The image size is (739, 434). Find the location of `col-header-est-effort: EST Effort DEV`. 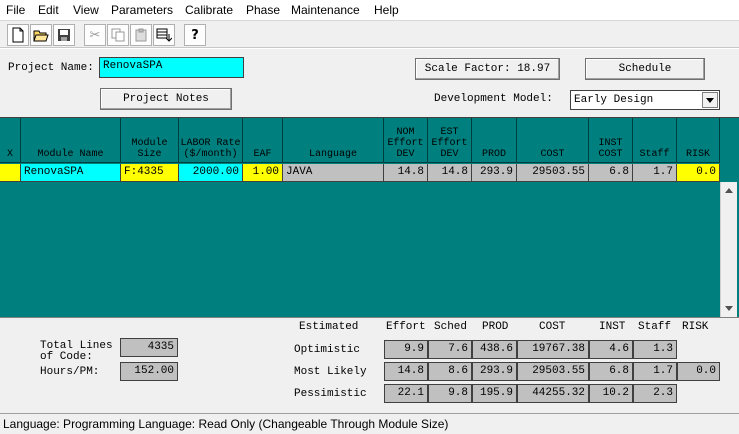

col-header-est-effort: EST Effort DEV is located at coordinates (450, 140).